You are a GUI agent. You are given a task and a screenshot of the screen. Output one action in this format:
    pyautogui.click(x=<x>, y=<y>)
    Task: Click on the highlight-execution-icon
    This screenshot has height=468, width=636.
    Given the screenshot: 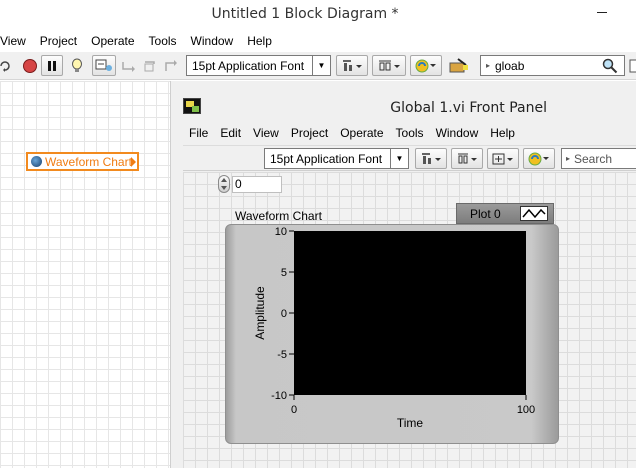 What is the action you would take?
    pyautogui.click(x=77, y=65)
    